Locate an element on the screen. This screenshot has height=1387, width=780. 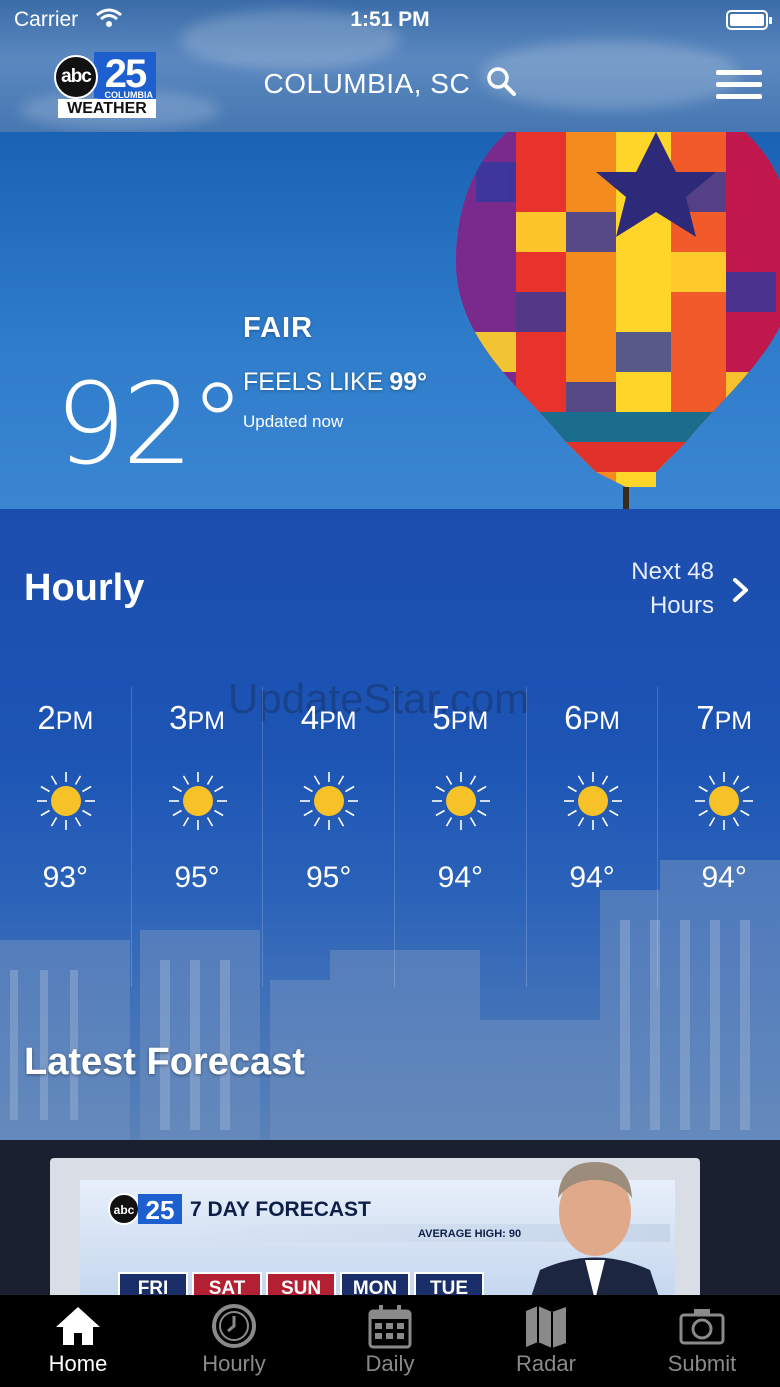
video-day: TUE is located at coordinates (449, 1283).